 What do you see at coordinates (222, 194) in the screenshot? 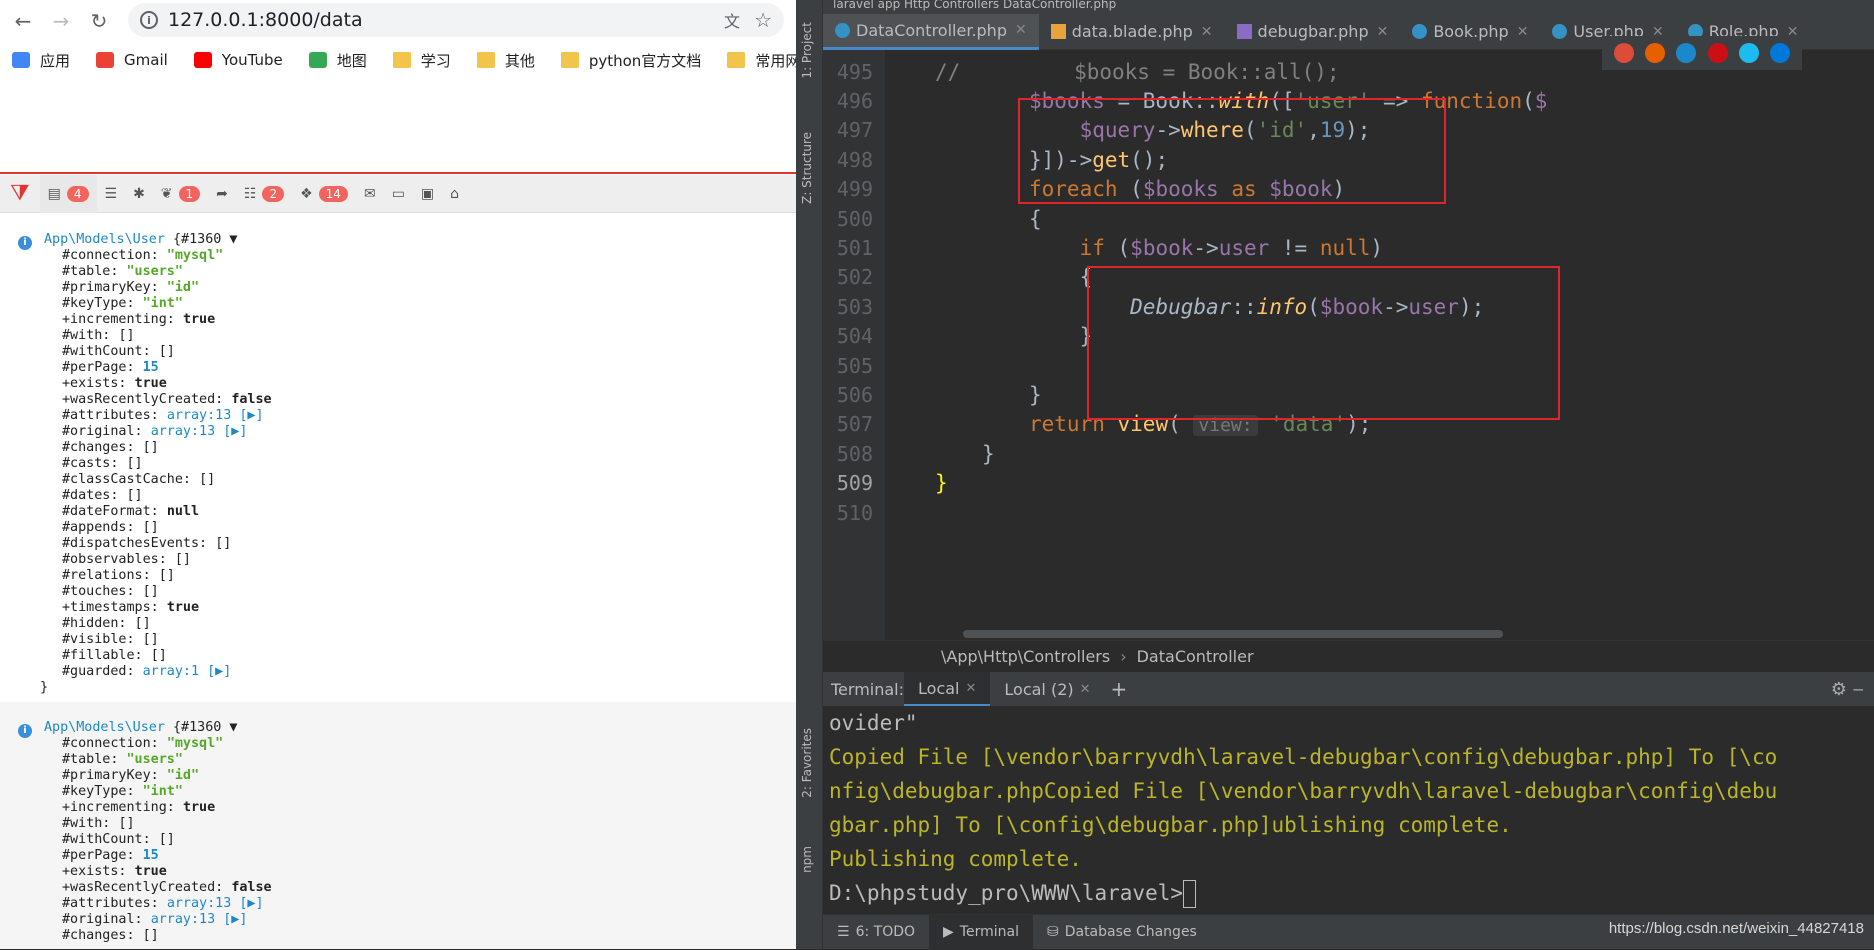
I see `debugbar-tab: ➦` at bounding box center [222, 194].